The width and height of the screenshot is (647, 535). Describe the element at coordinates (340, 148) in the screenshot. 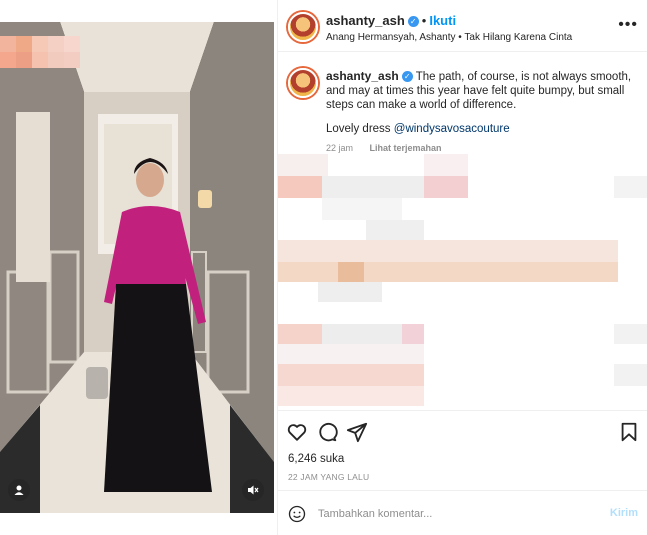

I see `caption-age: 22 jam` at that location.